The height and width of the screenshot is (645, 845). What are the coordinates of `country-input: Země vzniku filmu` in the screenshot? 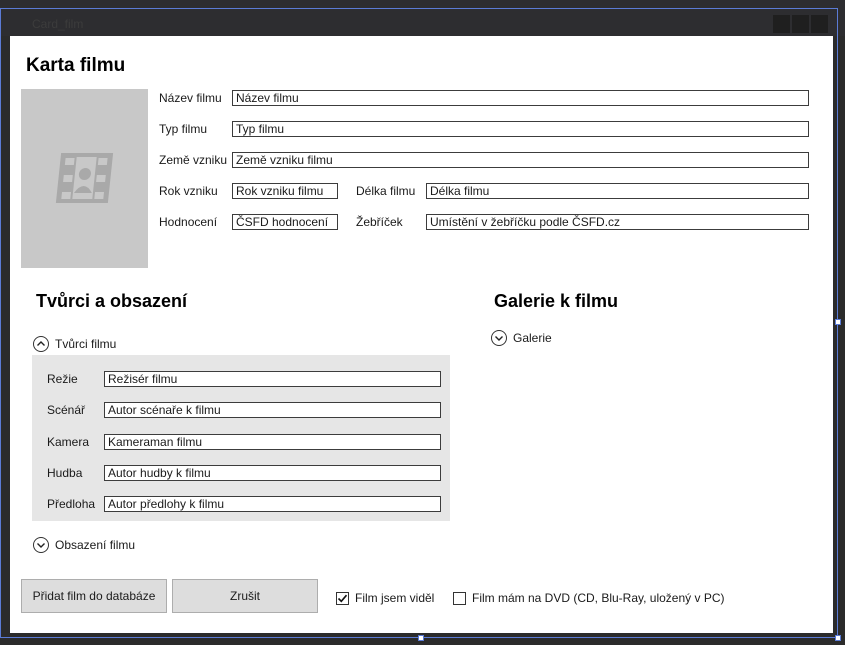 It's located at (520, 160).